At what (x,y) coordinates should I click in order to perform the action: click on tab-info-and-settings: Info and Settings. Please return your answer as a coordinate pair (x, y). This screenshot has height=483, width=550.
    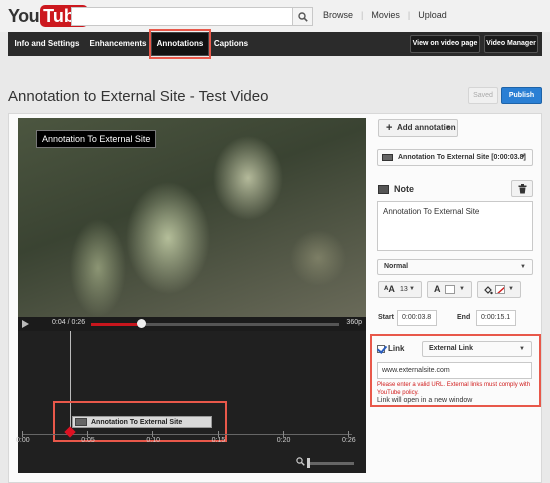
    Looking at the image, I should click on (47, 44).